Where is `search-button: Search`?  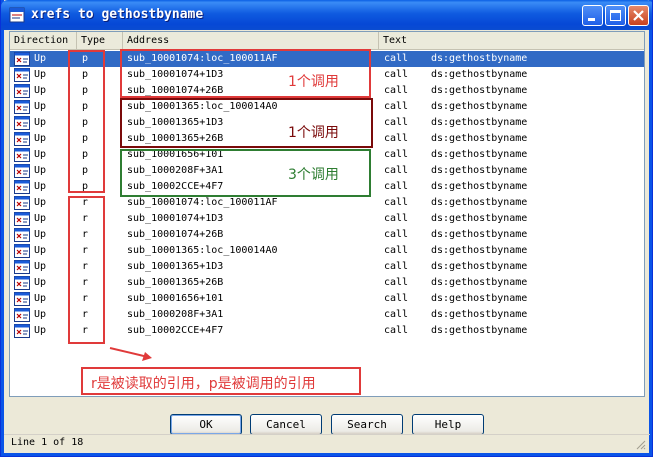
search-button: Search is located at coordinates (367, 424).